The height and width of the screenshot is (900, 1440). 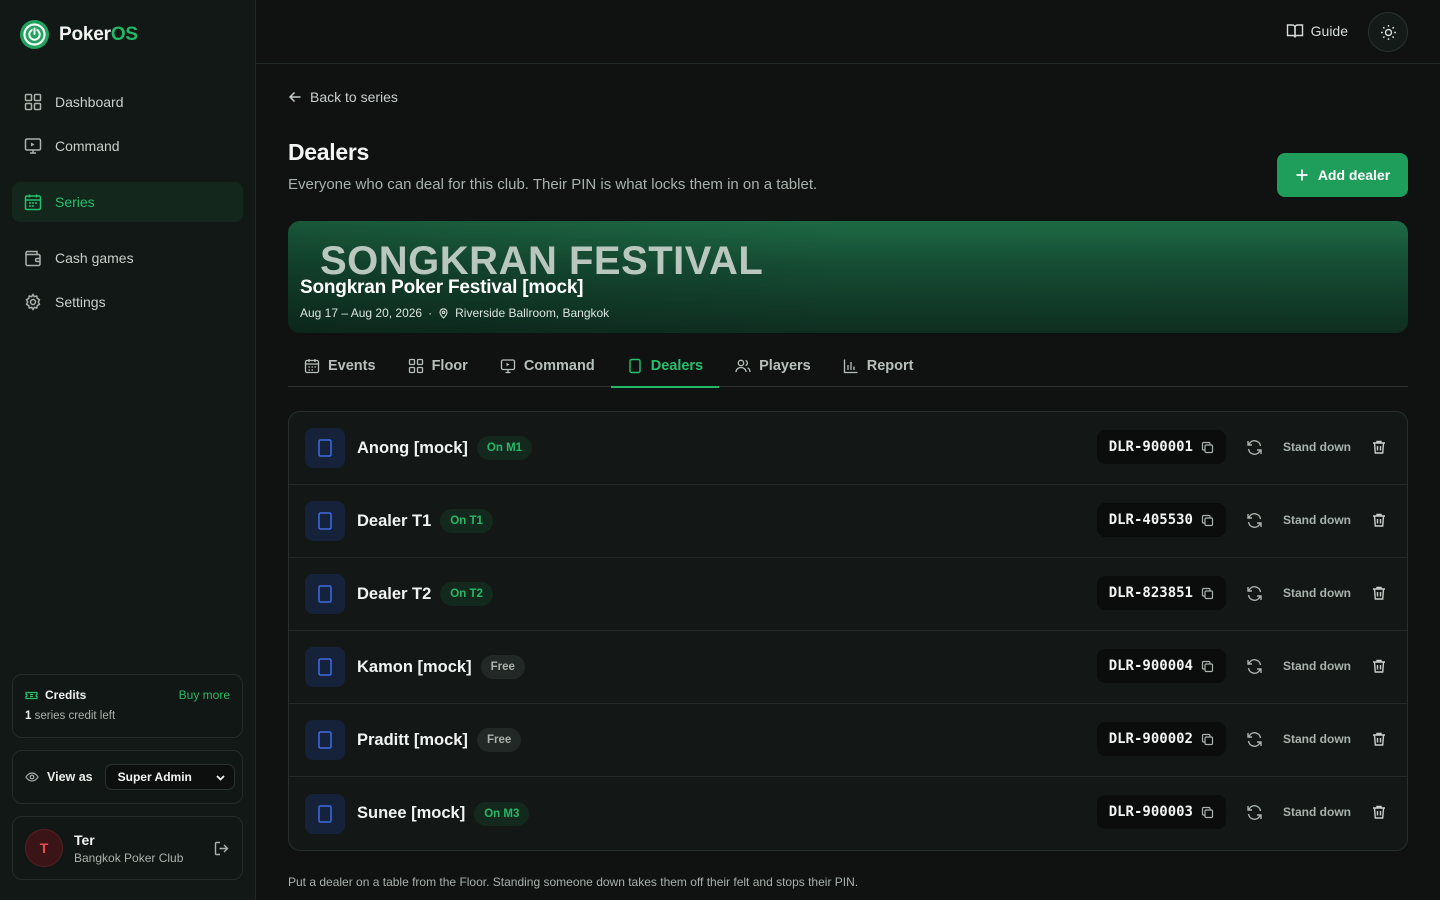 I want to click on dealer-name: Dealer T1, so click(x=394, y=520).